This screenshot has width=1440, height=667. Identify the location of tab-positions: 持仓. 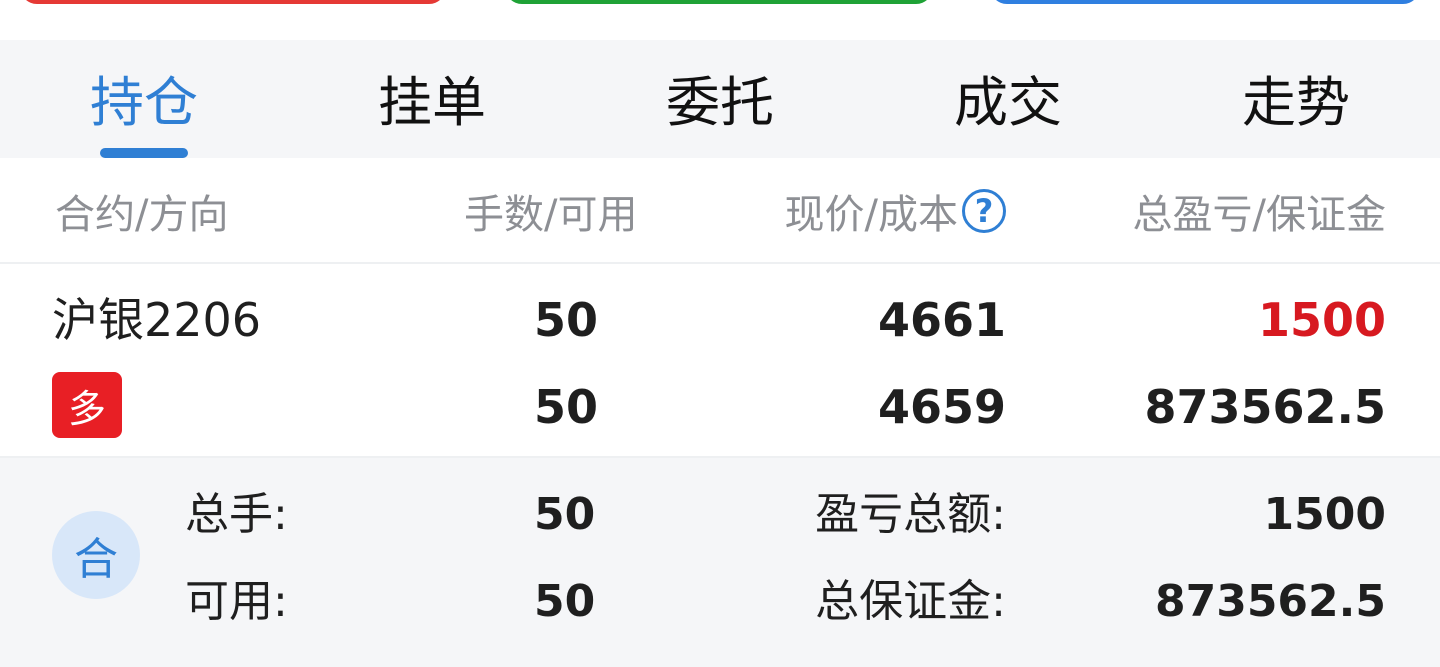
(144, 99).